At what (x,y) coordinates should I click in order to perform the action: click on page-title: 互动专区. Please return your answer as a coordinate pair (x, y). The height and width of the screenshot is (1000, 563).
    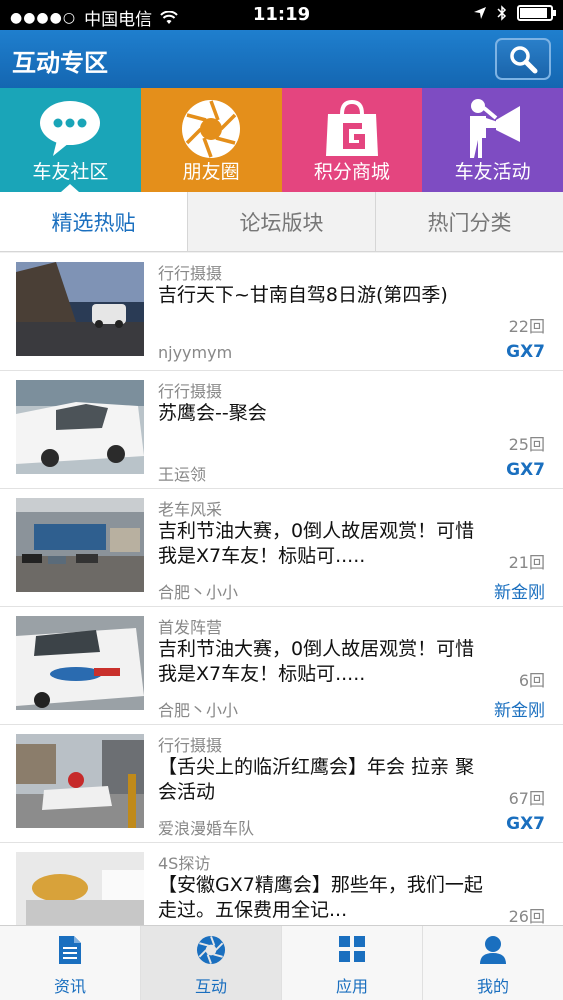
    Looking at the image, I should click on (60, 63).